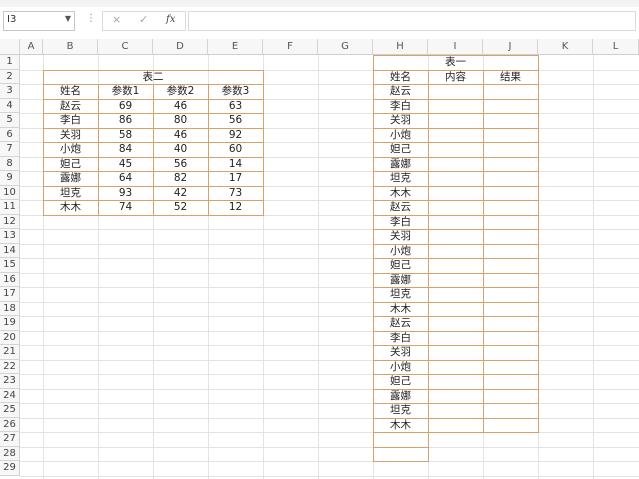 This screenshot has height=479, width=639. What do you see at coordinates (10, 395) in the screenshot?
I see `row-header-24: 24` at bounding box center [10, 395].